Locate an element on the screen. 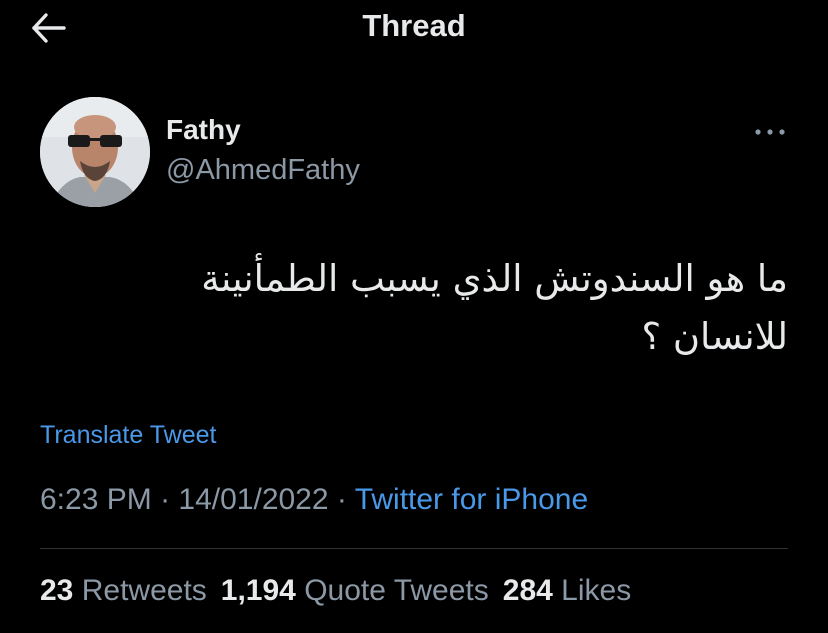  tweet-date: 14/01/2022 is located at coordinates (253, 499).